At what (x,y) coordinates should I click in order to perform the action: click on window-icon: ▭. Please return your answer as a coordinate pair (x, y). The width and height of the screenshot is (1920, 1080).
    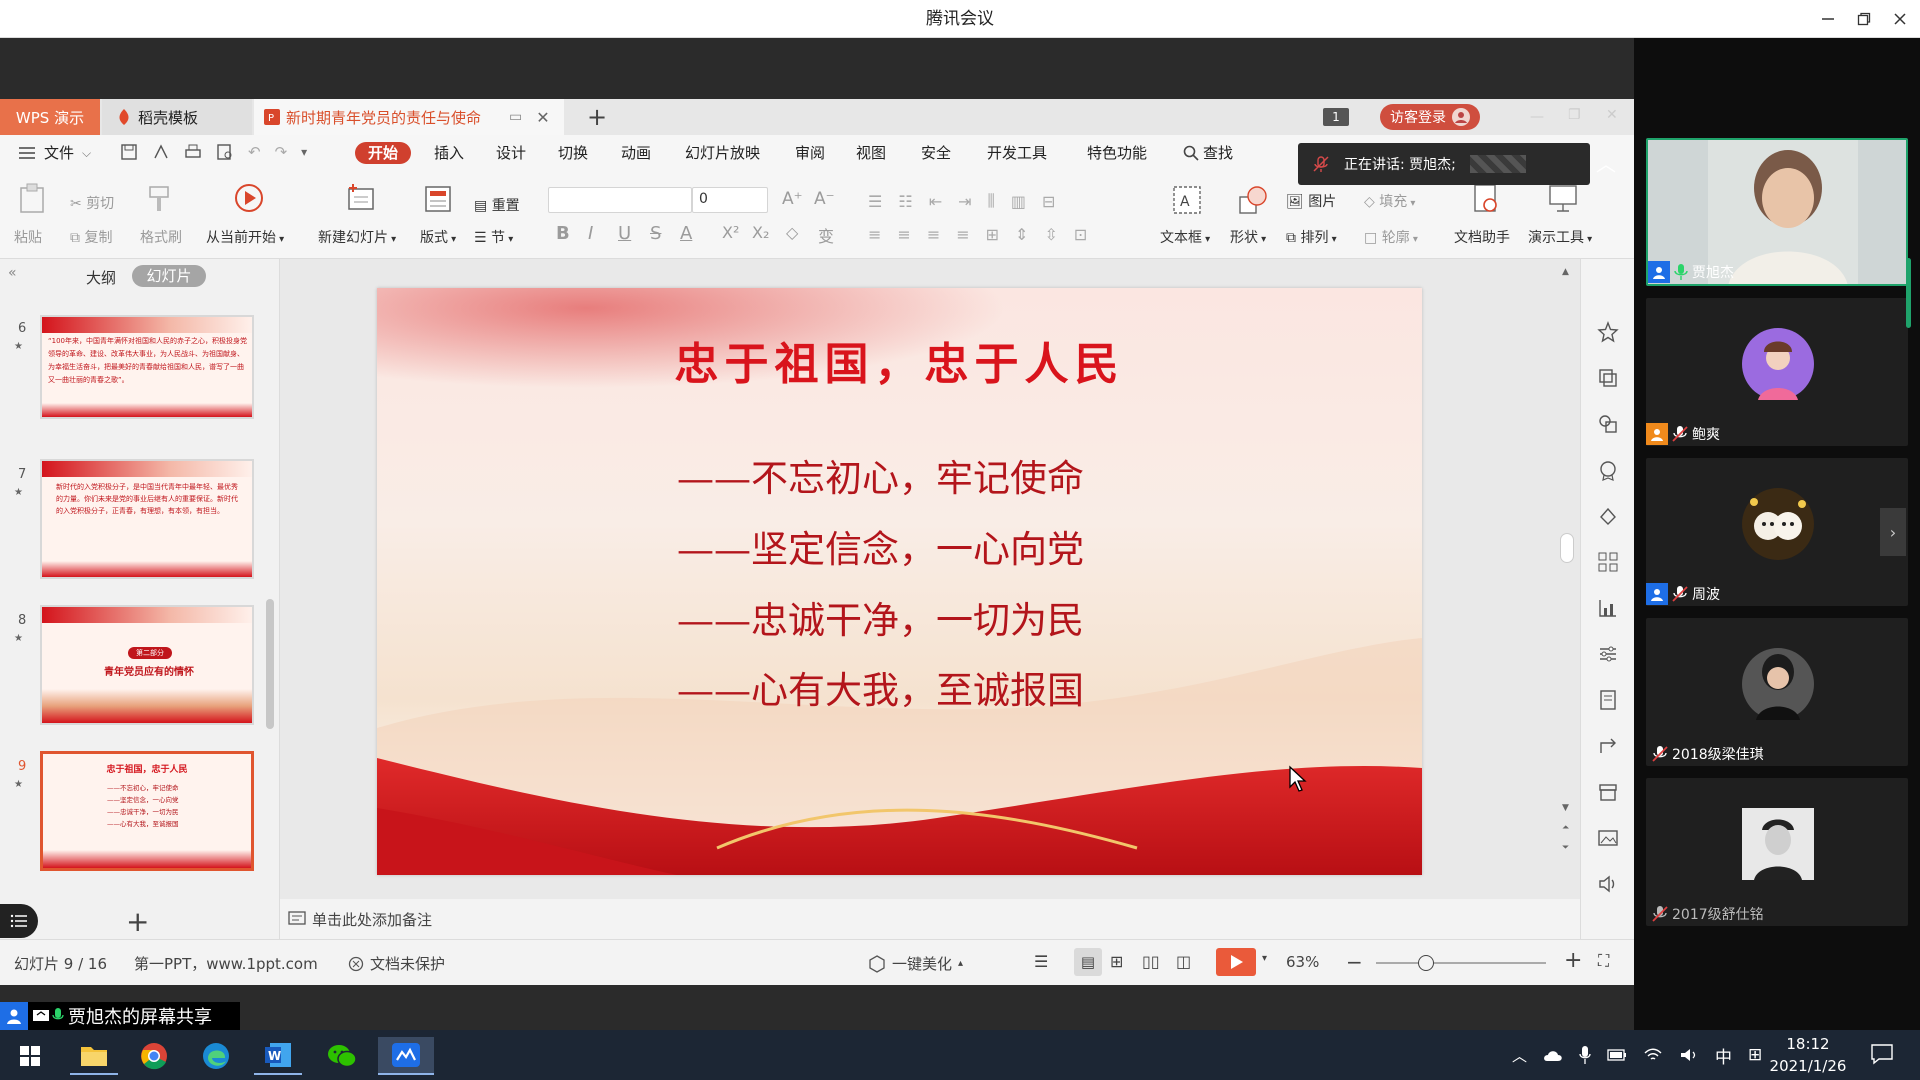
    Looking at the image, I should click on (515, 117).